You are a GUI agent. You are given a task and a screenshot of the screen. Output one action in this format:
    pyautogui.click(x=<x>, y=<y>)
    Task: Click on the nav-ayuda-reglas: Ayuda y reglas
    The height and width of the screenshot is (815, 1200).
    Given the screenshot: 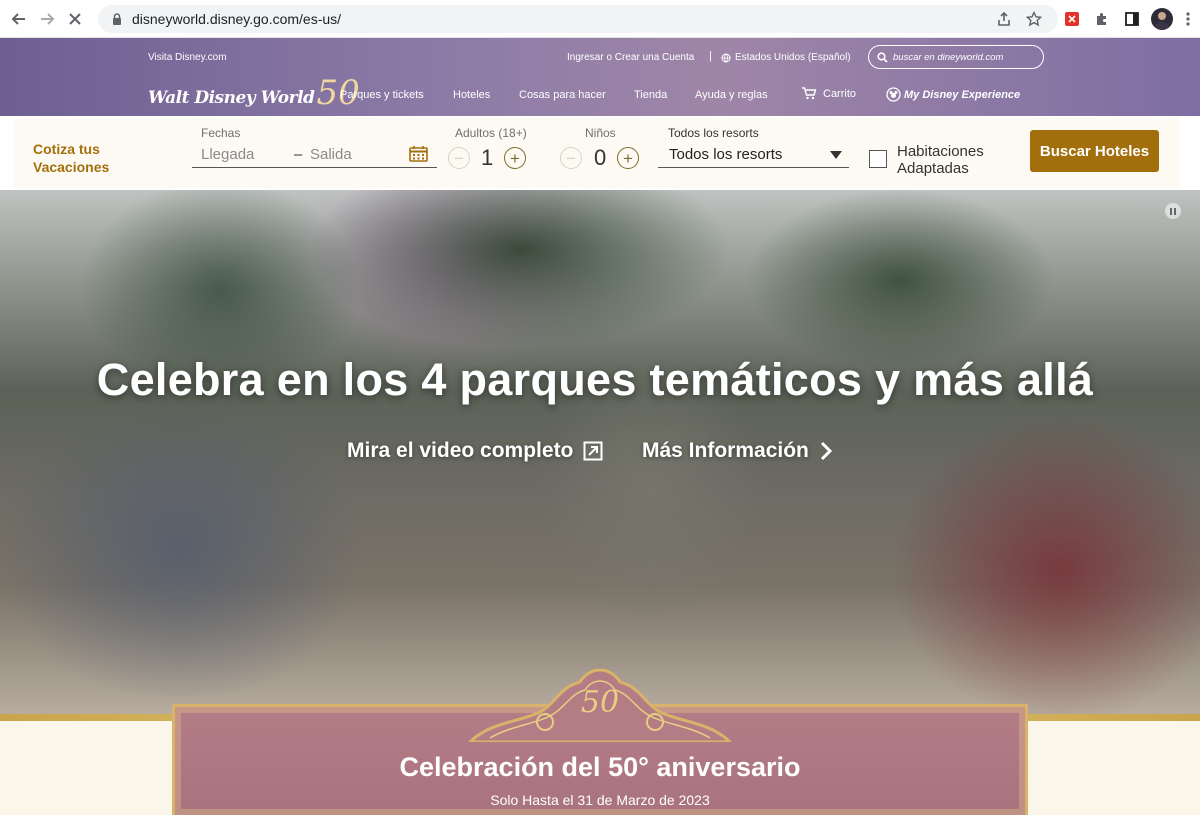 What is the action you would take?
    pyautogui.click(x=731, y=95)
    